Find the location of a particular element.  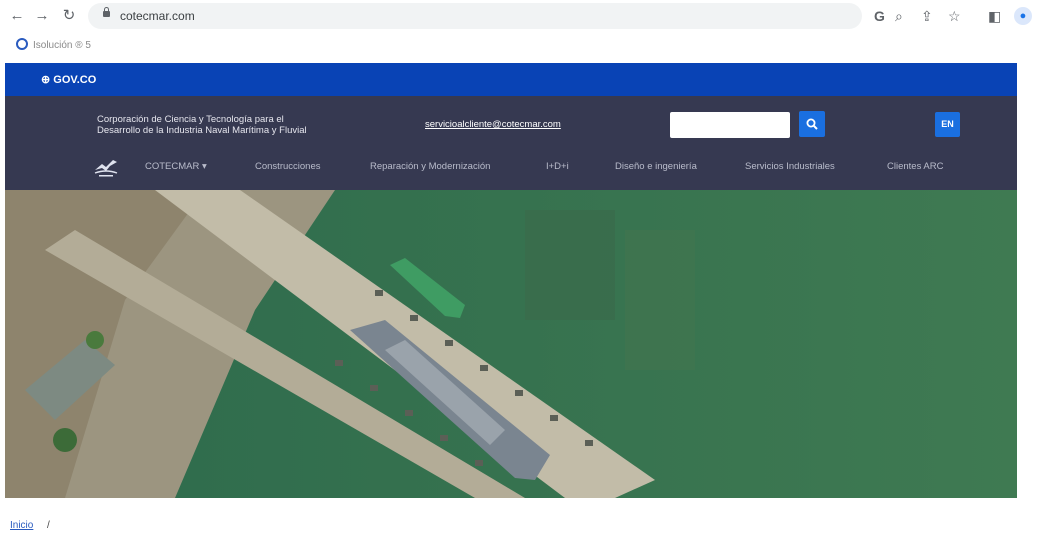

browser-toolbar: ← → ↻ cotecmar.com G ⌕ ⇪ ☆ ◧ ● is located at coordinates (522, 16).